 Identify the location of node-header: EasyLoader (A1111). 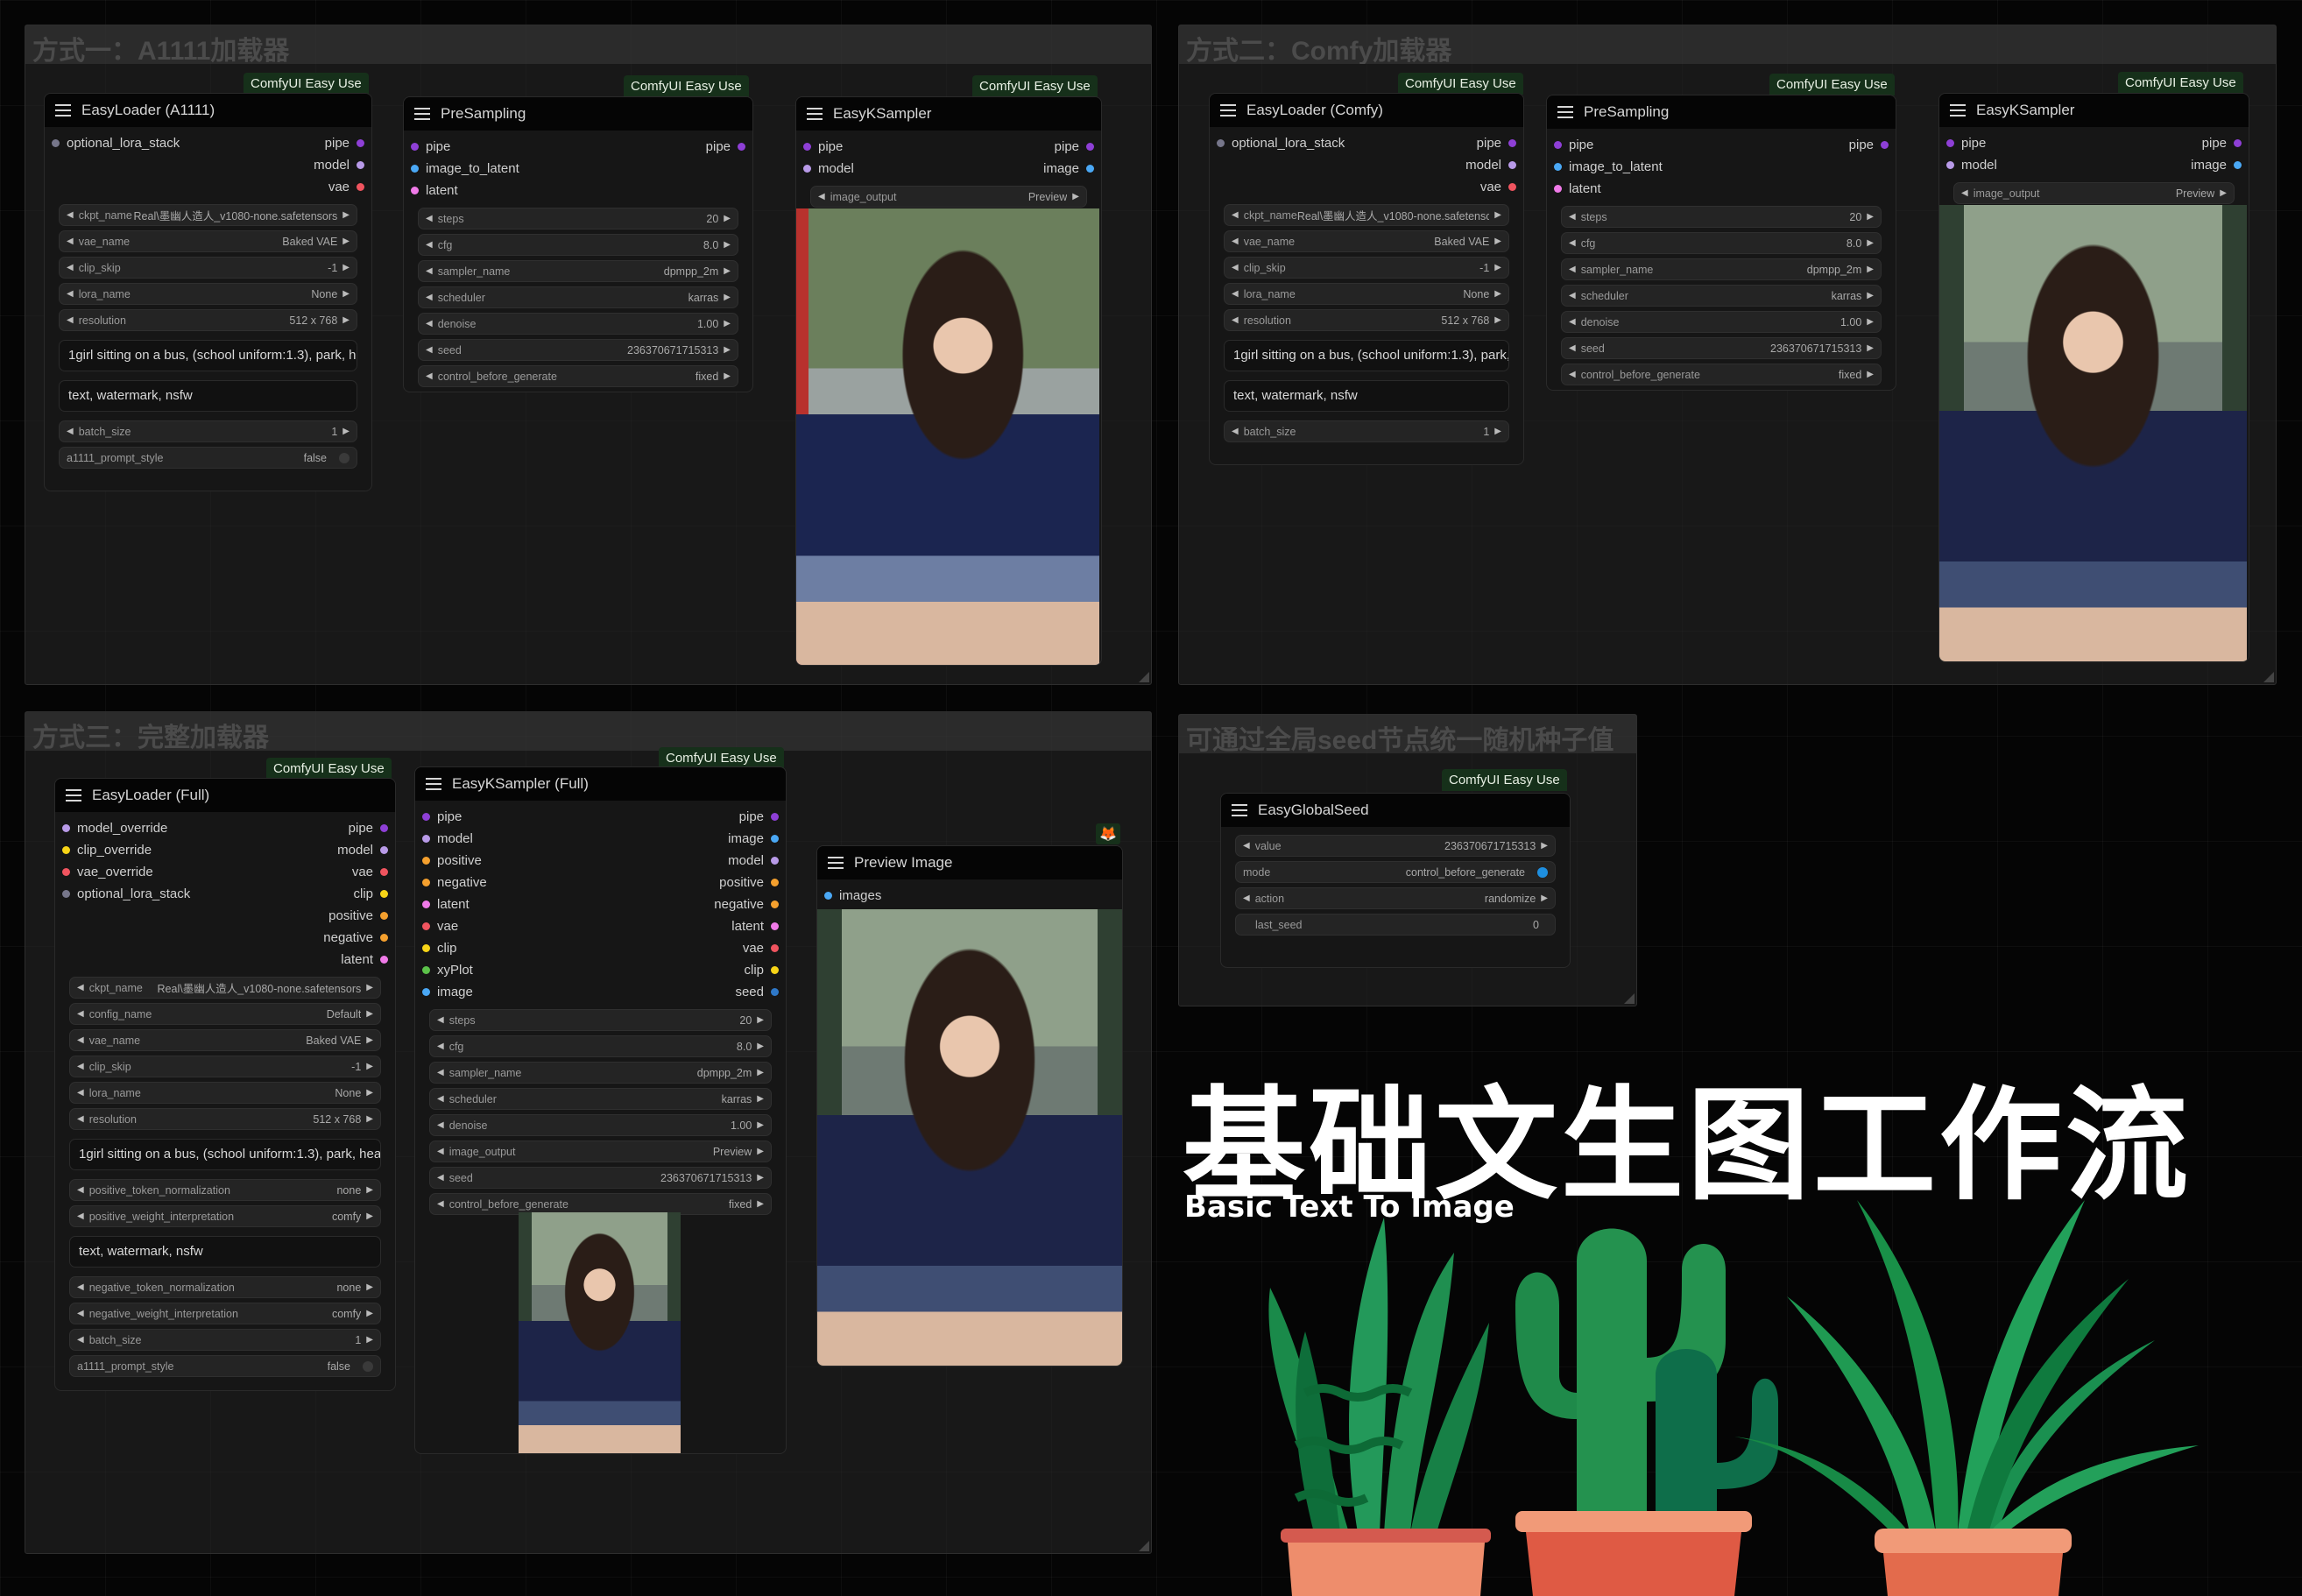
(208, 110).